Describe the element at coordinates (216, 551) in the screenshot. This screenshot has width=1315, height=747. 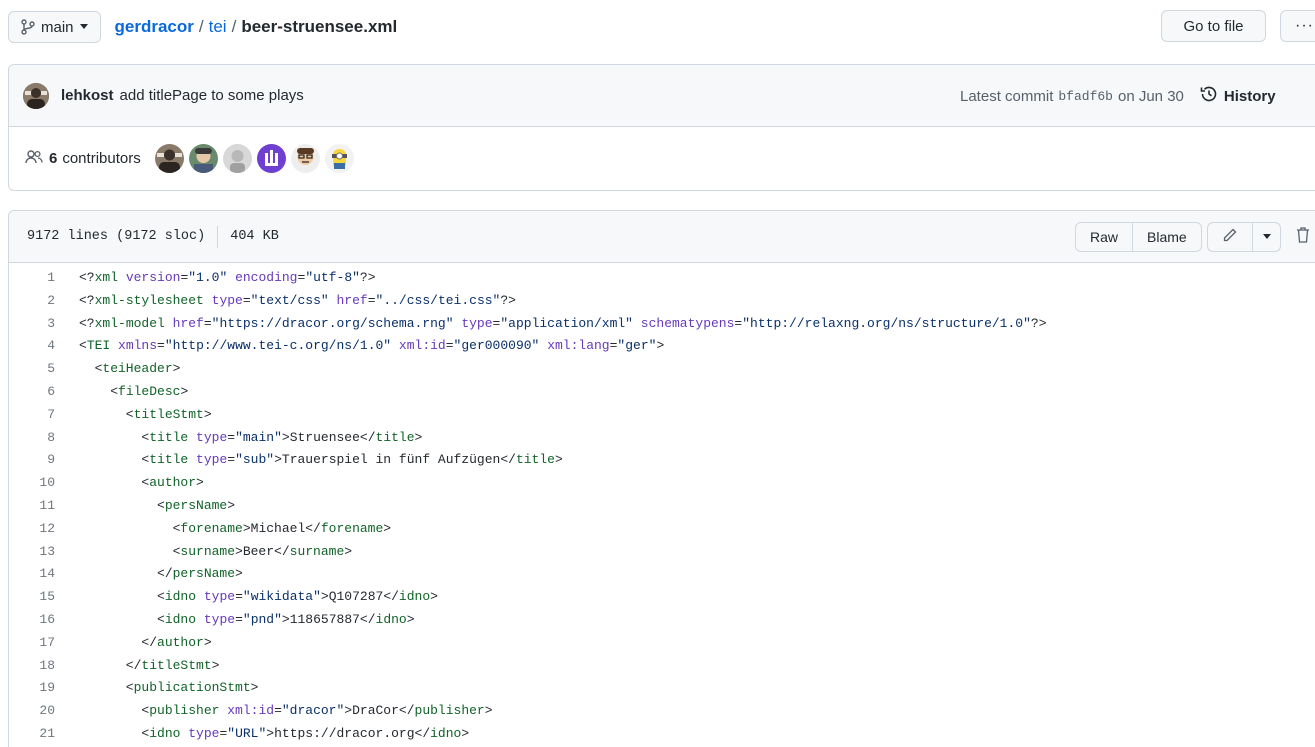
I see `code-text: <surname>Beer</surname>` at that location.